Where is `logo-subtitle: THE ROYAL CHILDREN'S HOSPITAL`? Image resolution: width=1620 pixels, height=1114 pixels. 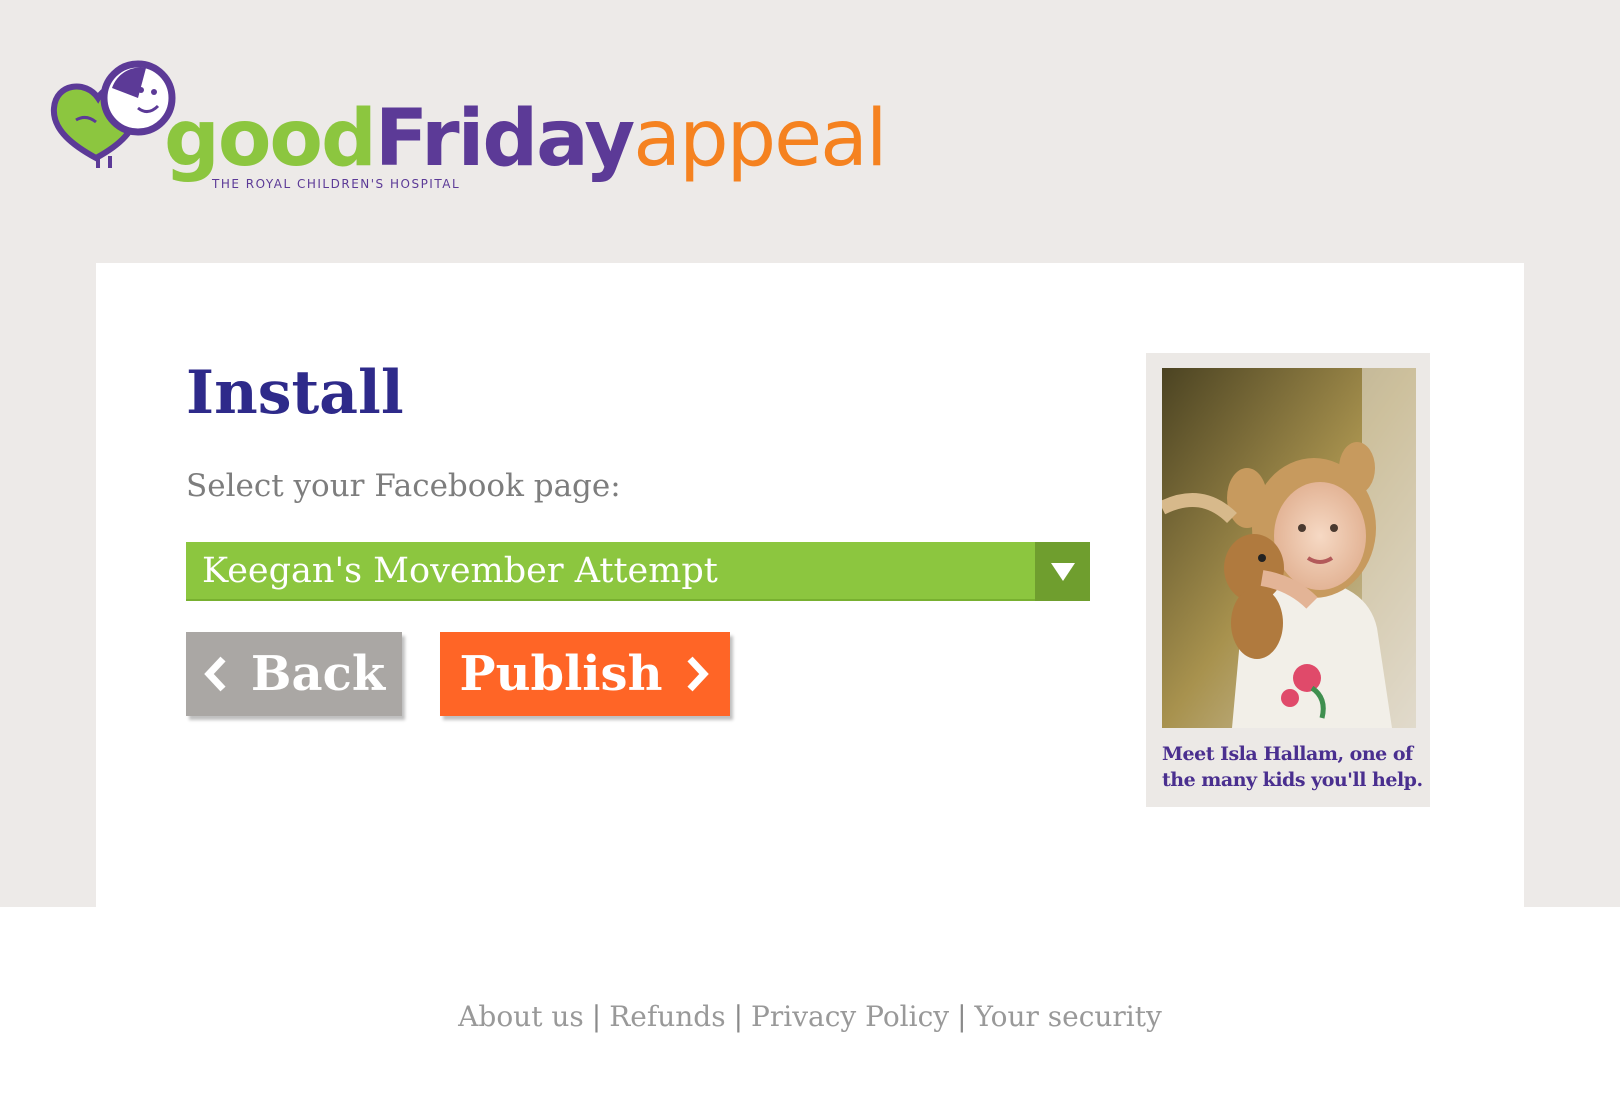 logo-subtitle: THE ROYAL CHILDREN'S HOSPITAL is located at coordinates (336, 184).